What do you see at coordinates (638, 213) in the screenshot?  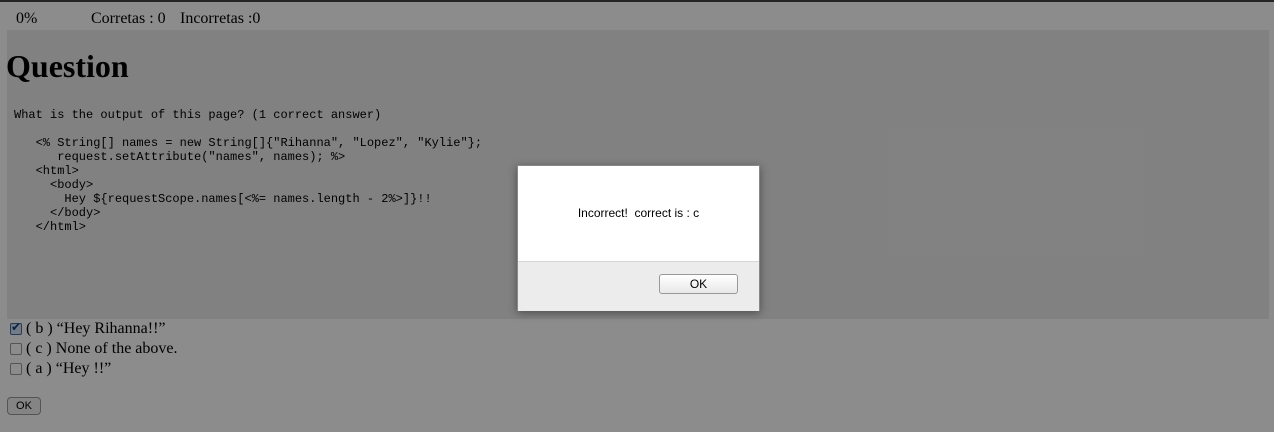 I see `alert-message: Incorrect! correct is : c` at bounding box center [638, 213].